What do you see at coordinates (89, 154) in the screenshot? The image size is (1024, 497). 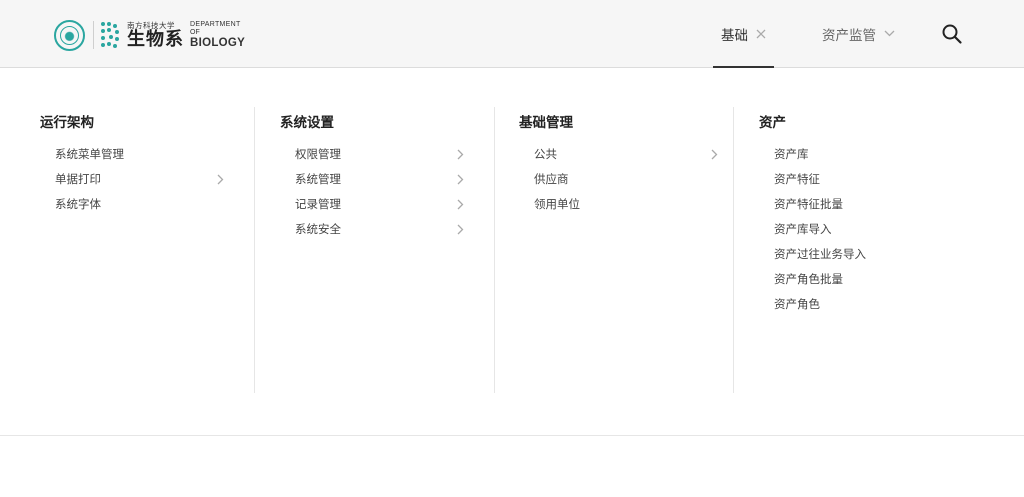 I see `menu-item-label: 系统菜单管理` at bounding box center [89, 154].